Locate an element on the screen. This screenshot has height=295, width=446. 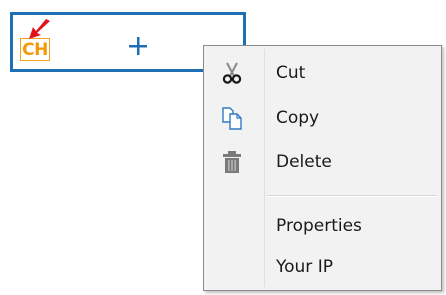
menu-item-label: Copy is located at coordinates (298, 118).